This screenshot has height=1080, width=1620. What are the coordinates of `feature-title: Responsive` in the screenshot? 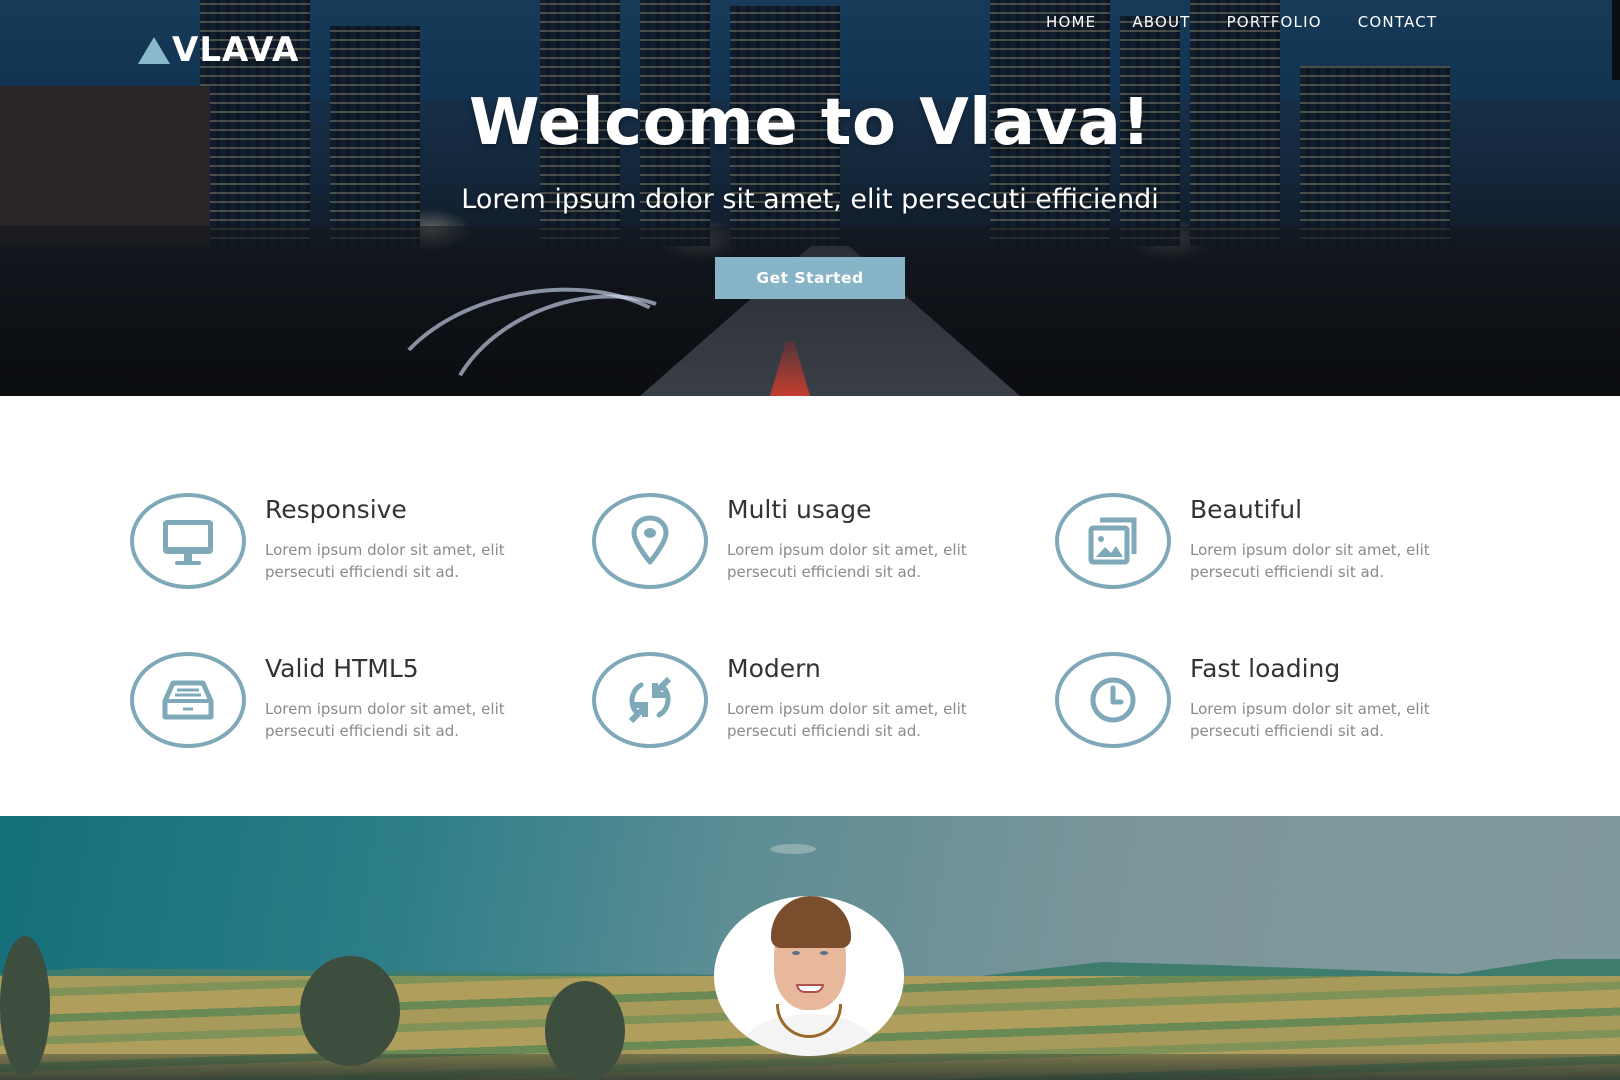 It's located at (336, 509).